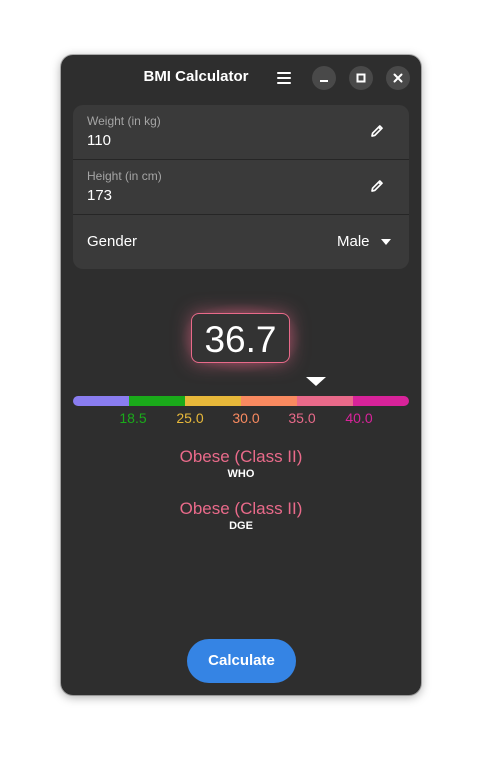 This screenshot has width=482, height=762. What do you see at coordinates (316, 381) in the screenshot?
I see `triangle-marker-icon` at bounding box center [316, 381].